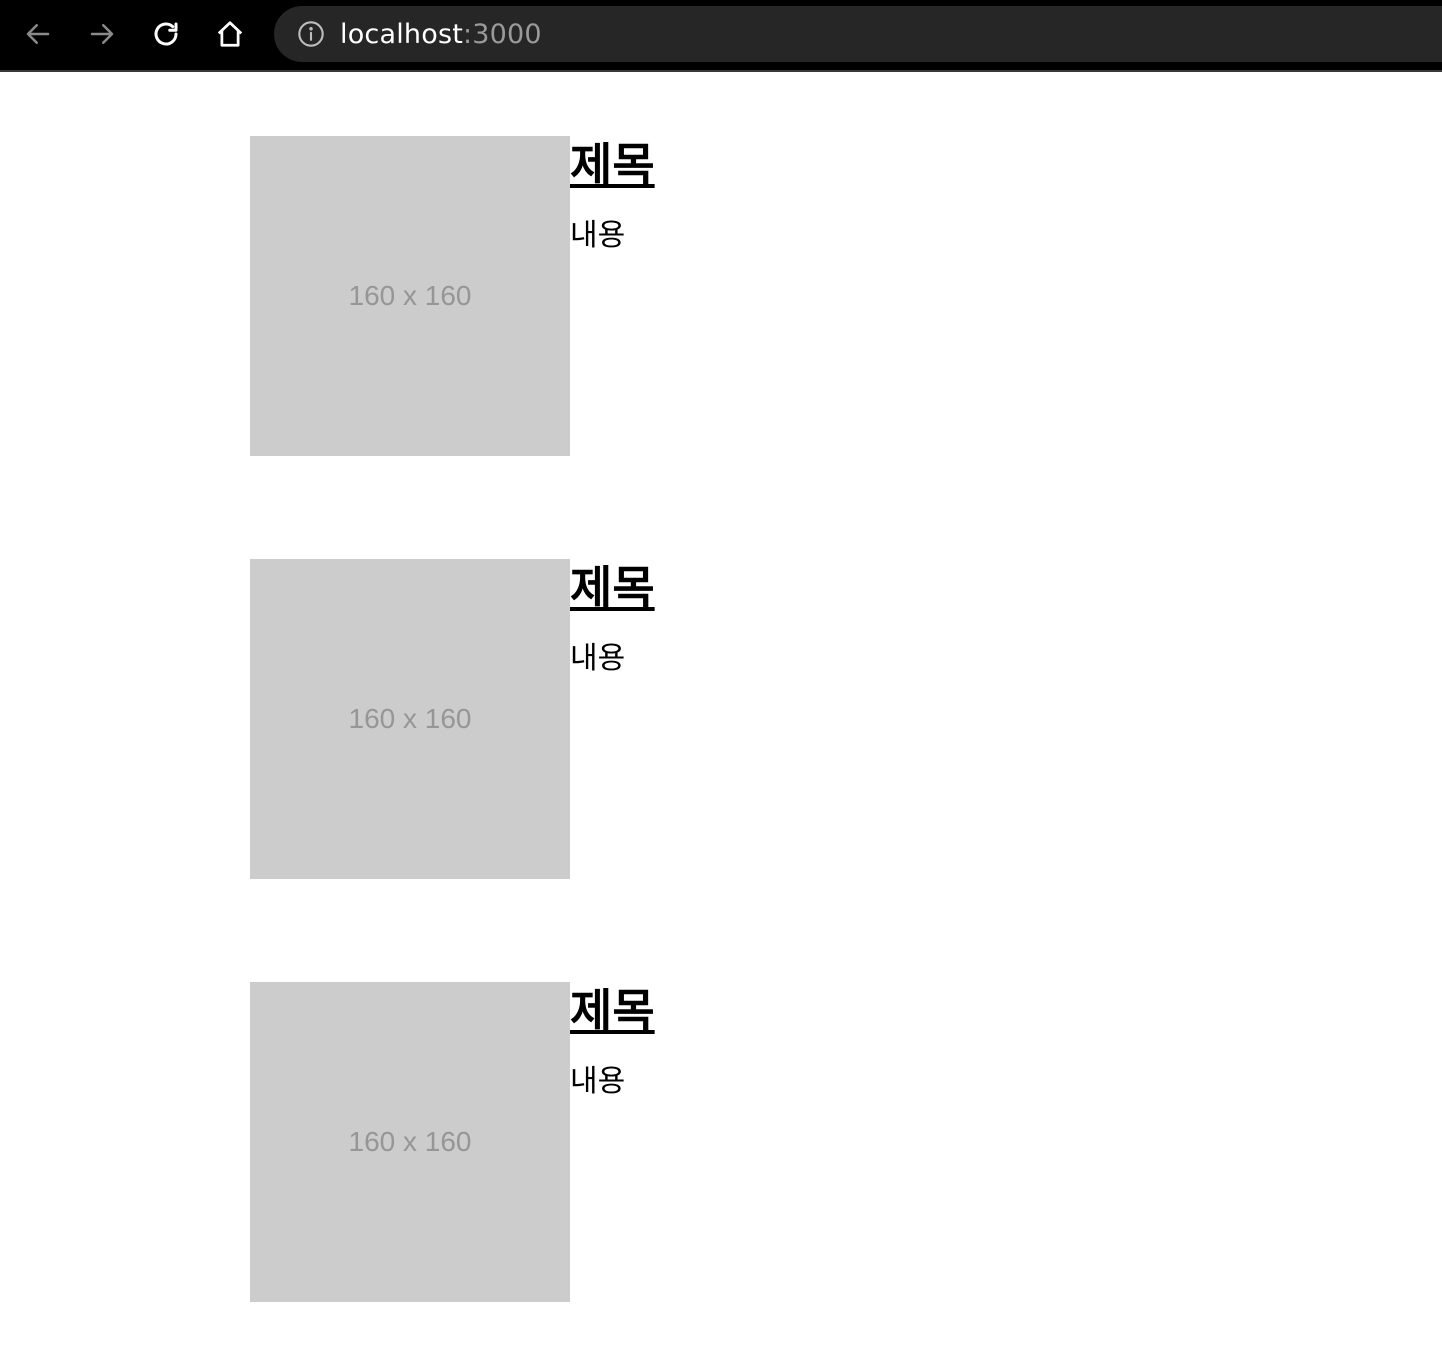  What do you see at coordinates (858, 34) in the screenshot?
I see `address-bar: localhost:3000` at bounding box center [858, 34].